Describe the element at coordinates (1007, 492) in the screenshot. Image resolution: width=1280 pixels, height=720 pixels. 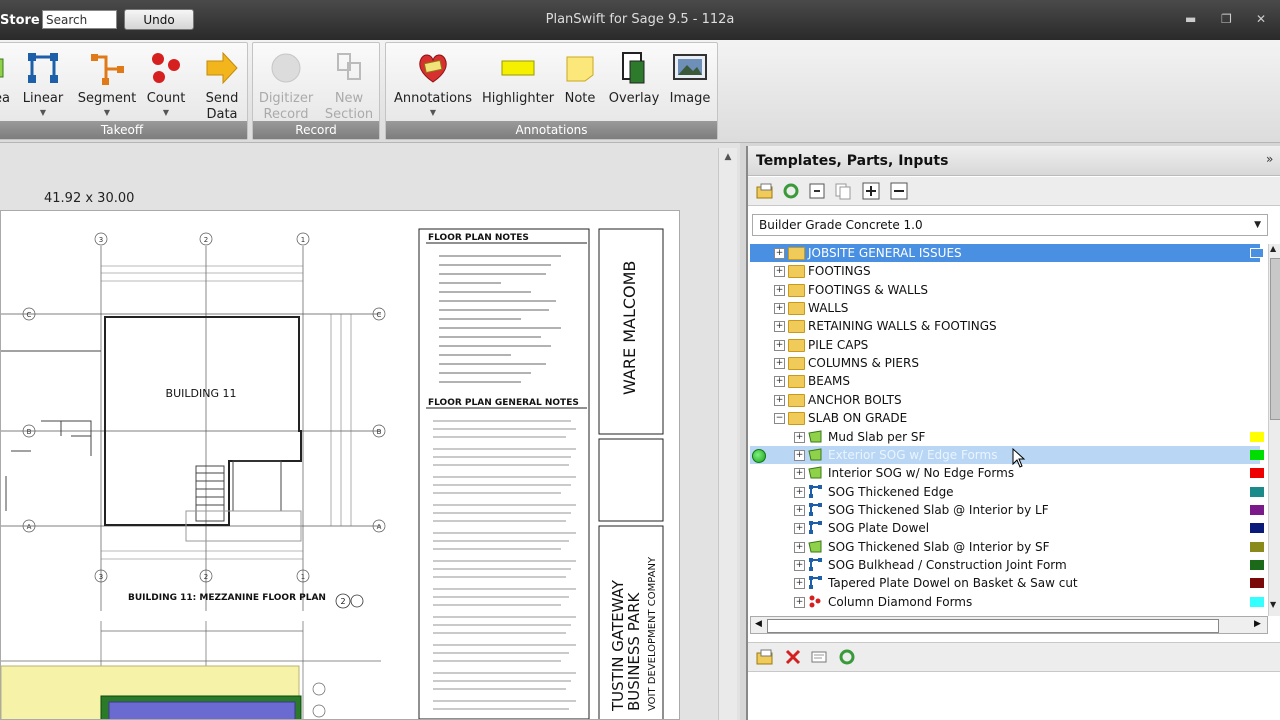
I see `tree-part-item: + SOG Thickened Edge` at that location.